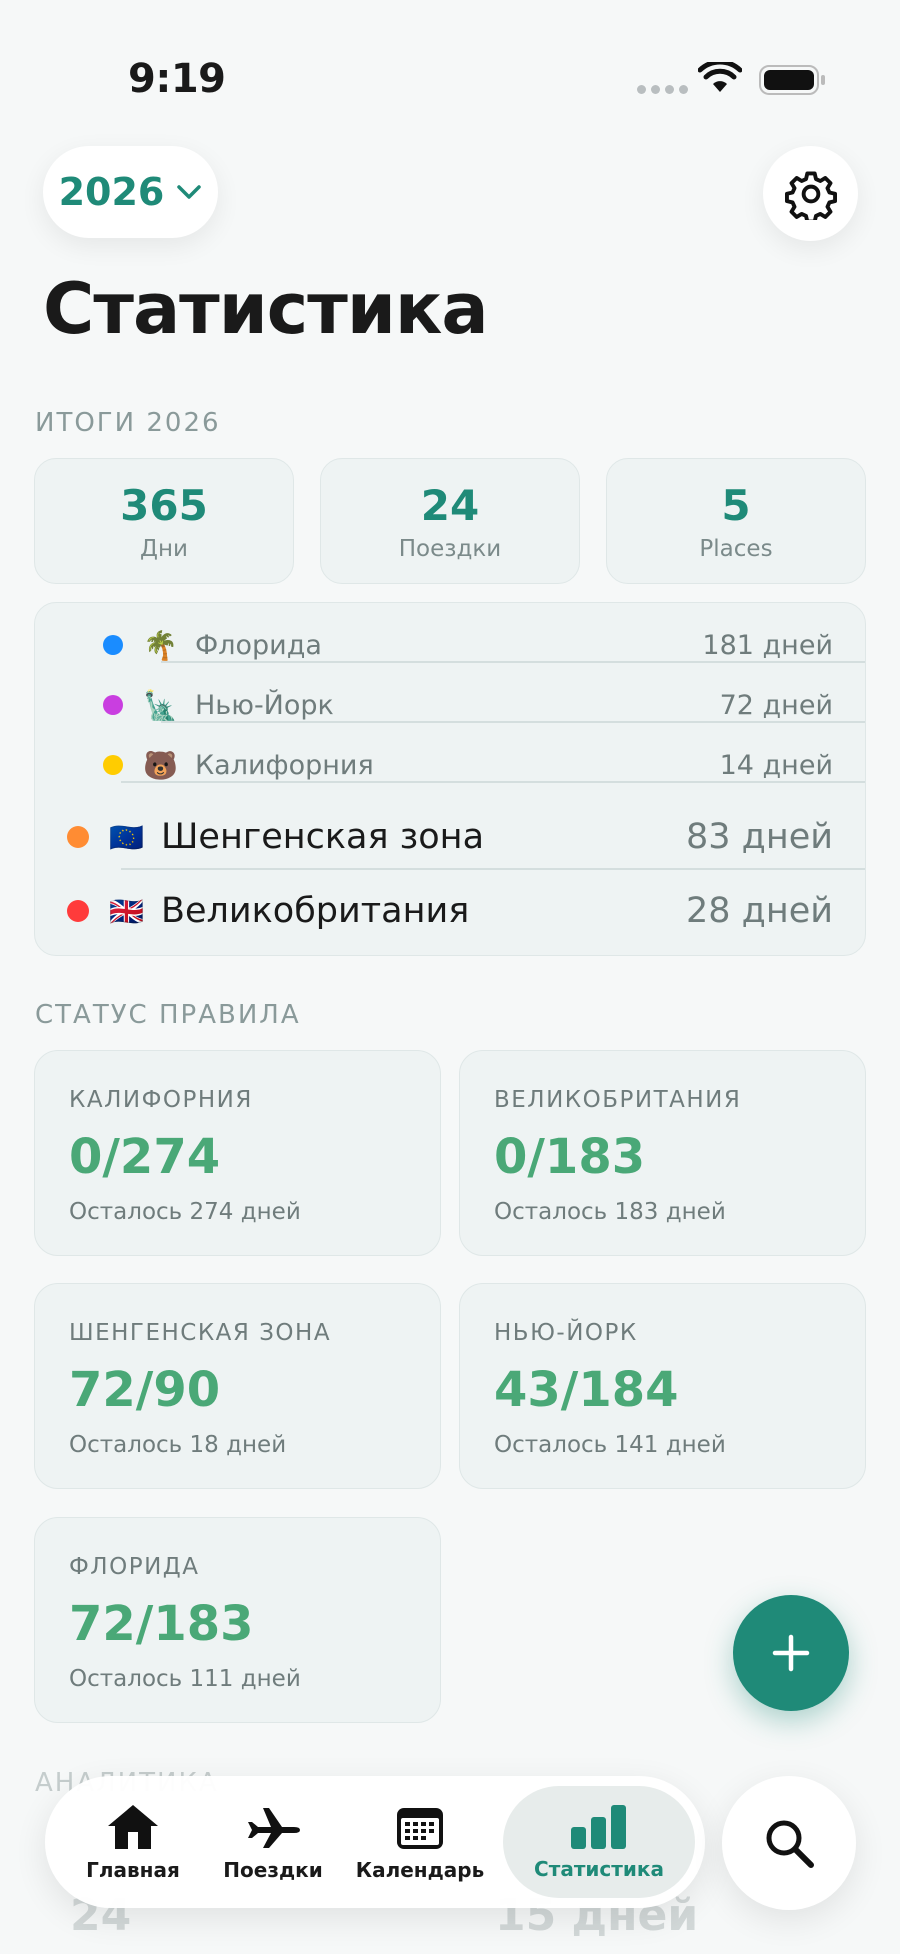 Image resolution: width=900 pixels, height=1954 pixels. I want to click on region-row-schengen: 🇪🇺 Шенгенская зона 83 дней, so click(450, 837).